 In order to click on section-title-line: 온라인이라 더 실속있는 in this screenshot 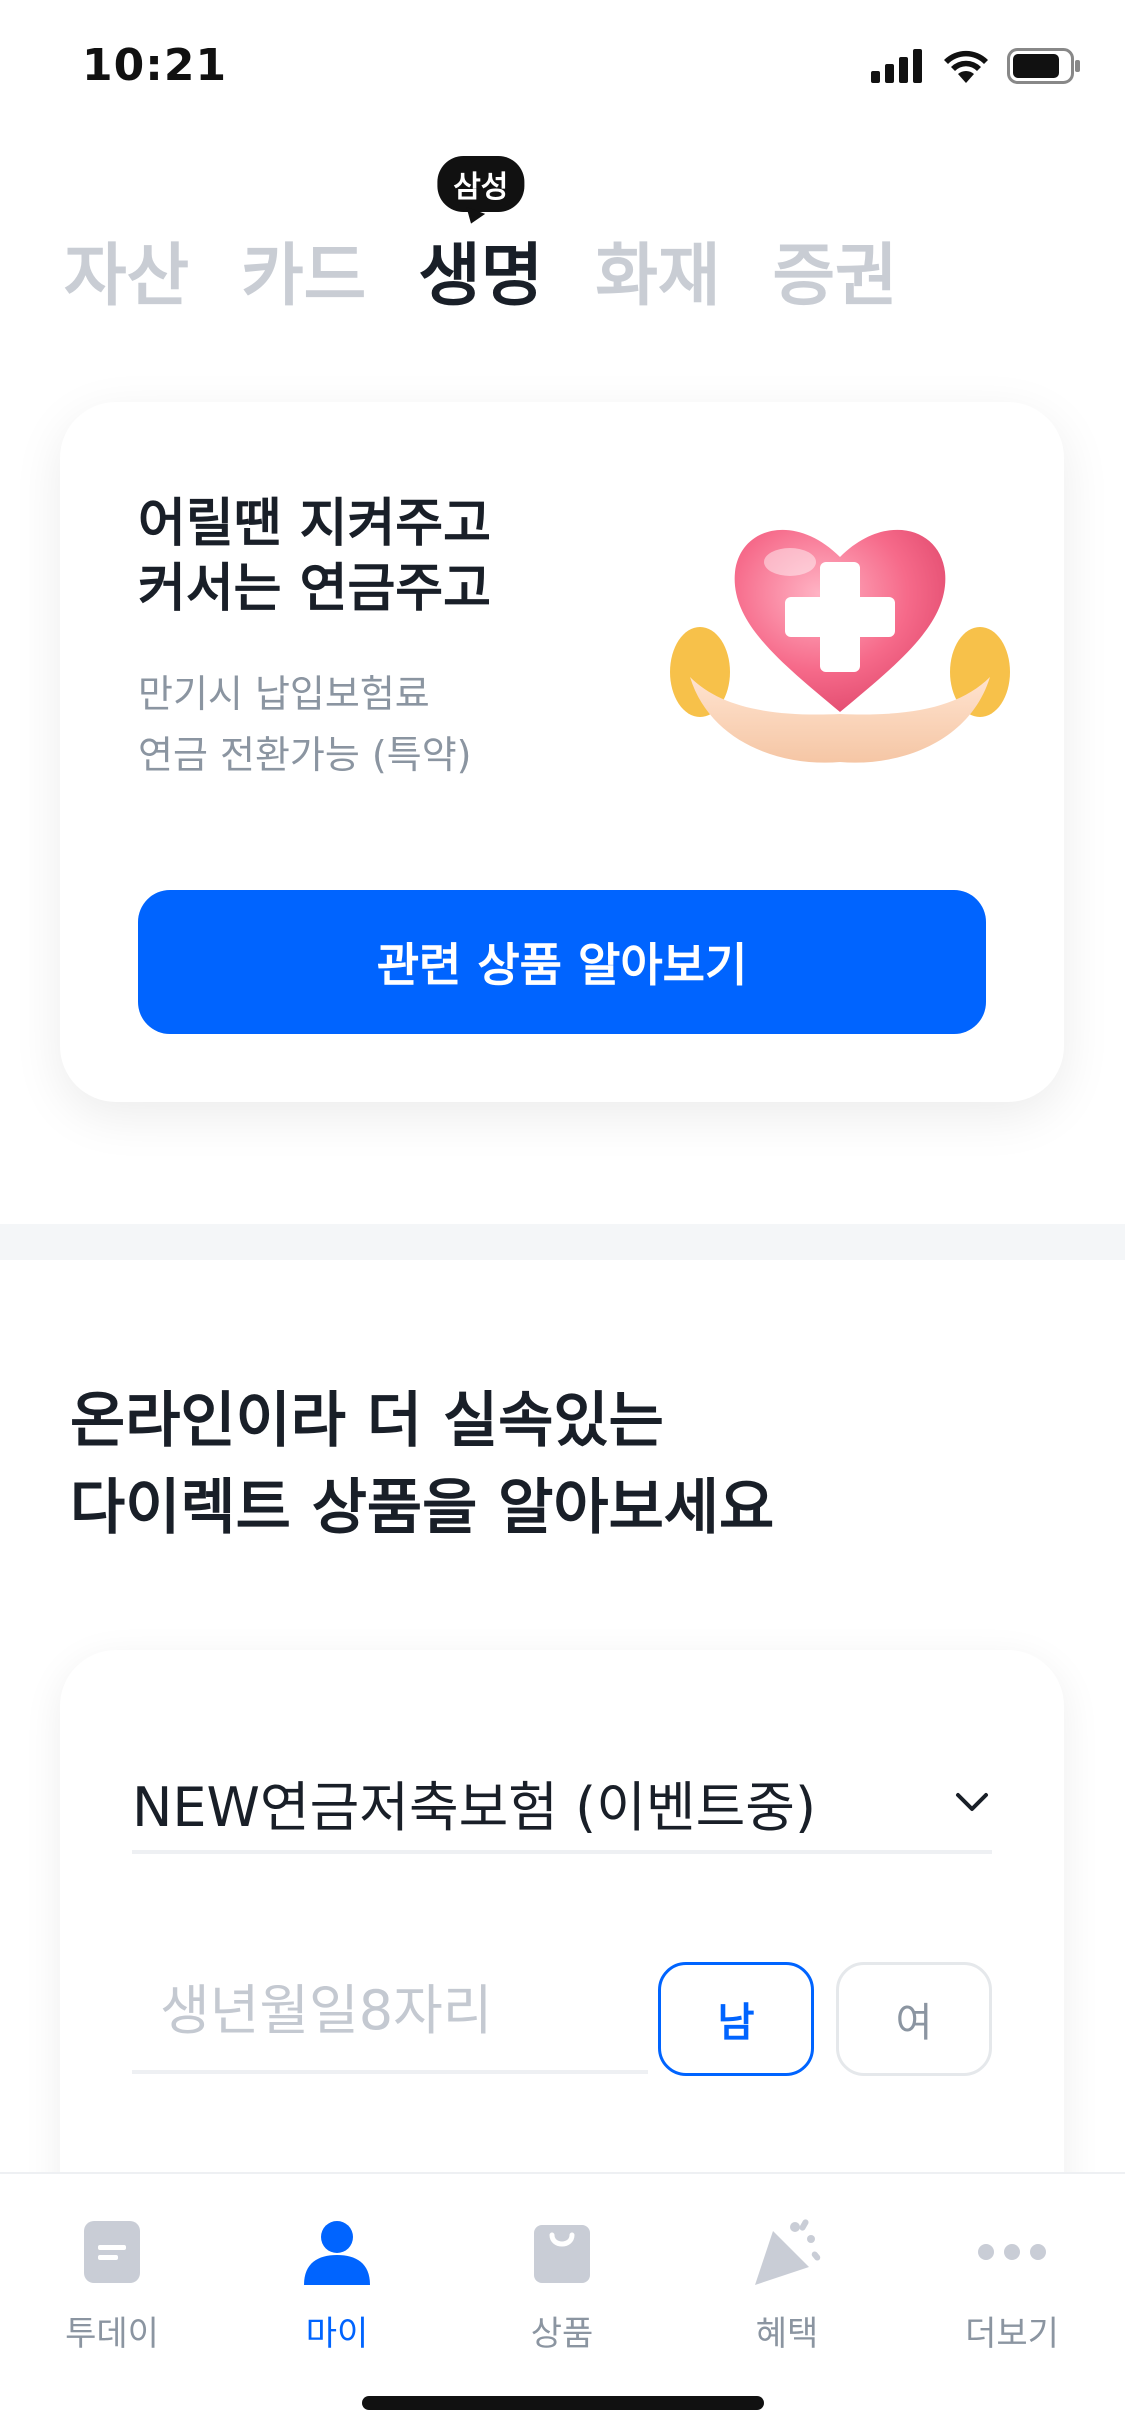, I will do `click(367, 1421)`.